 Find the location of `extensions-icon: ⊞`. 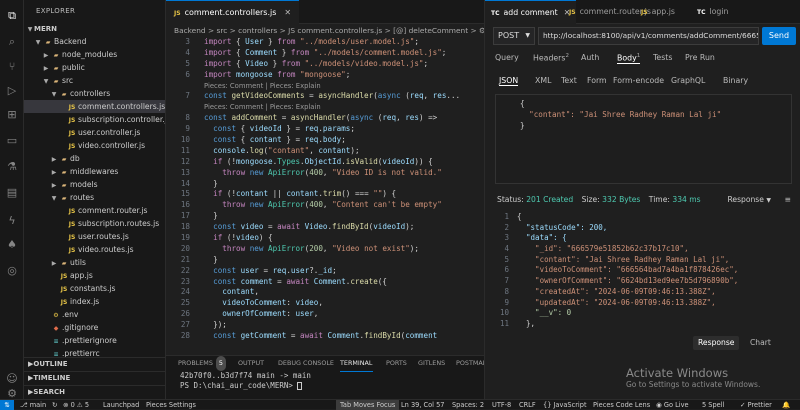

extensions-icon: ⊞ is located at coordinates (12, 114).